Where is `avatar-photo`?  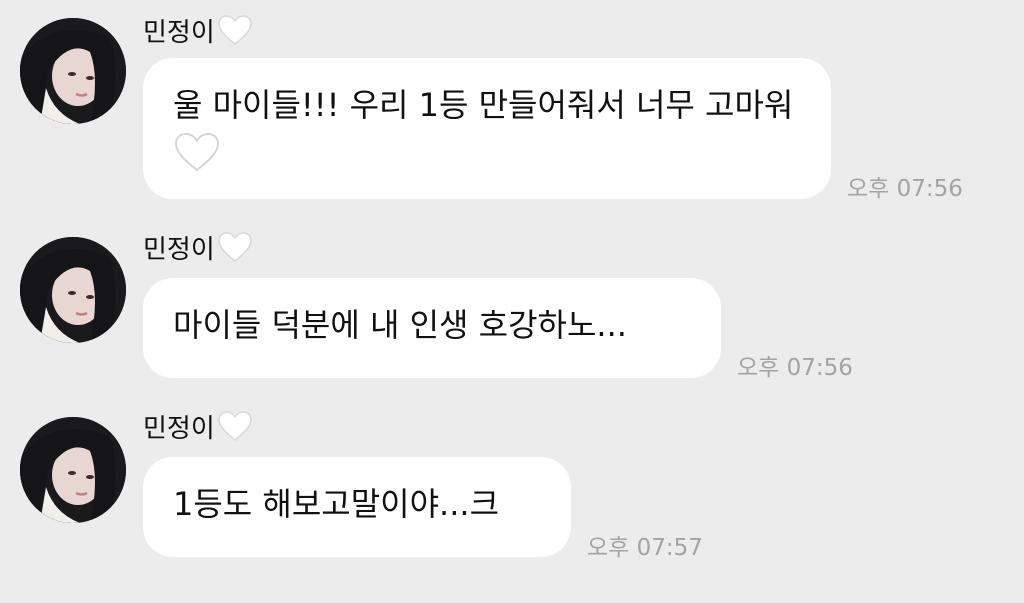
avatar-photo is located at coordinates (73, 470).